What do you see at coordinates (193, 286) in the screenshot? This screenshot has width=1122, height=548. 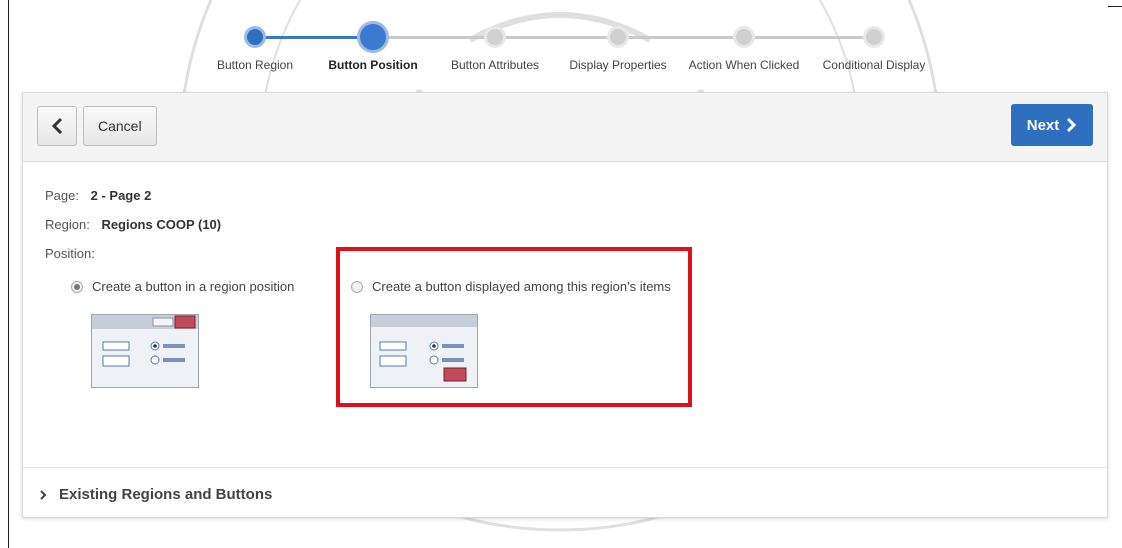 I see `option-label: Create a button in a region position` at bounding box center [193, 286].